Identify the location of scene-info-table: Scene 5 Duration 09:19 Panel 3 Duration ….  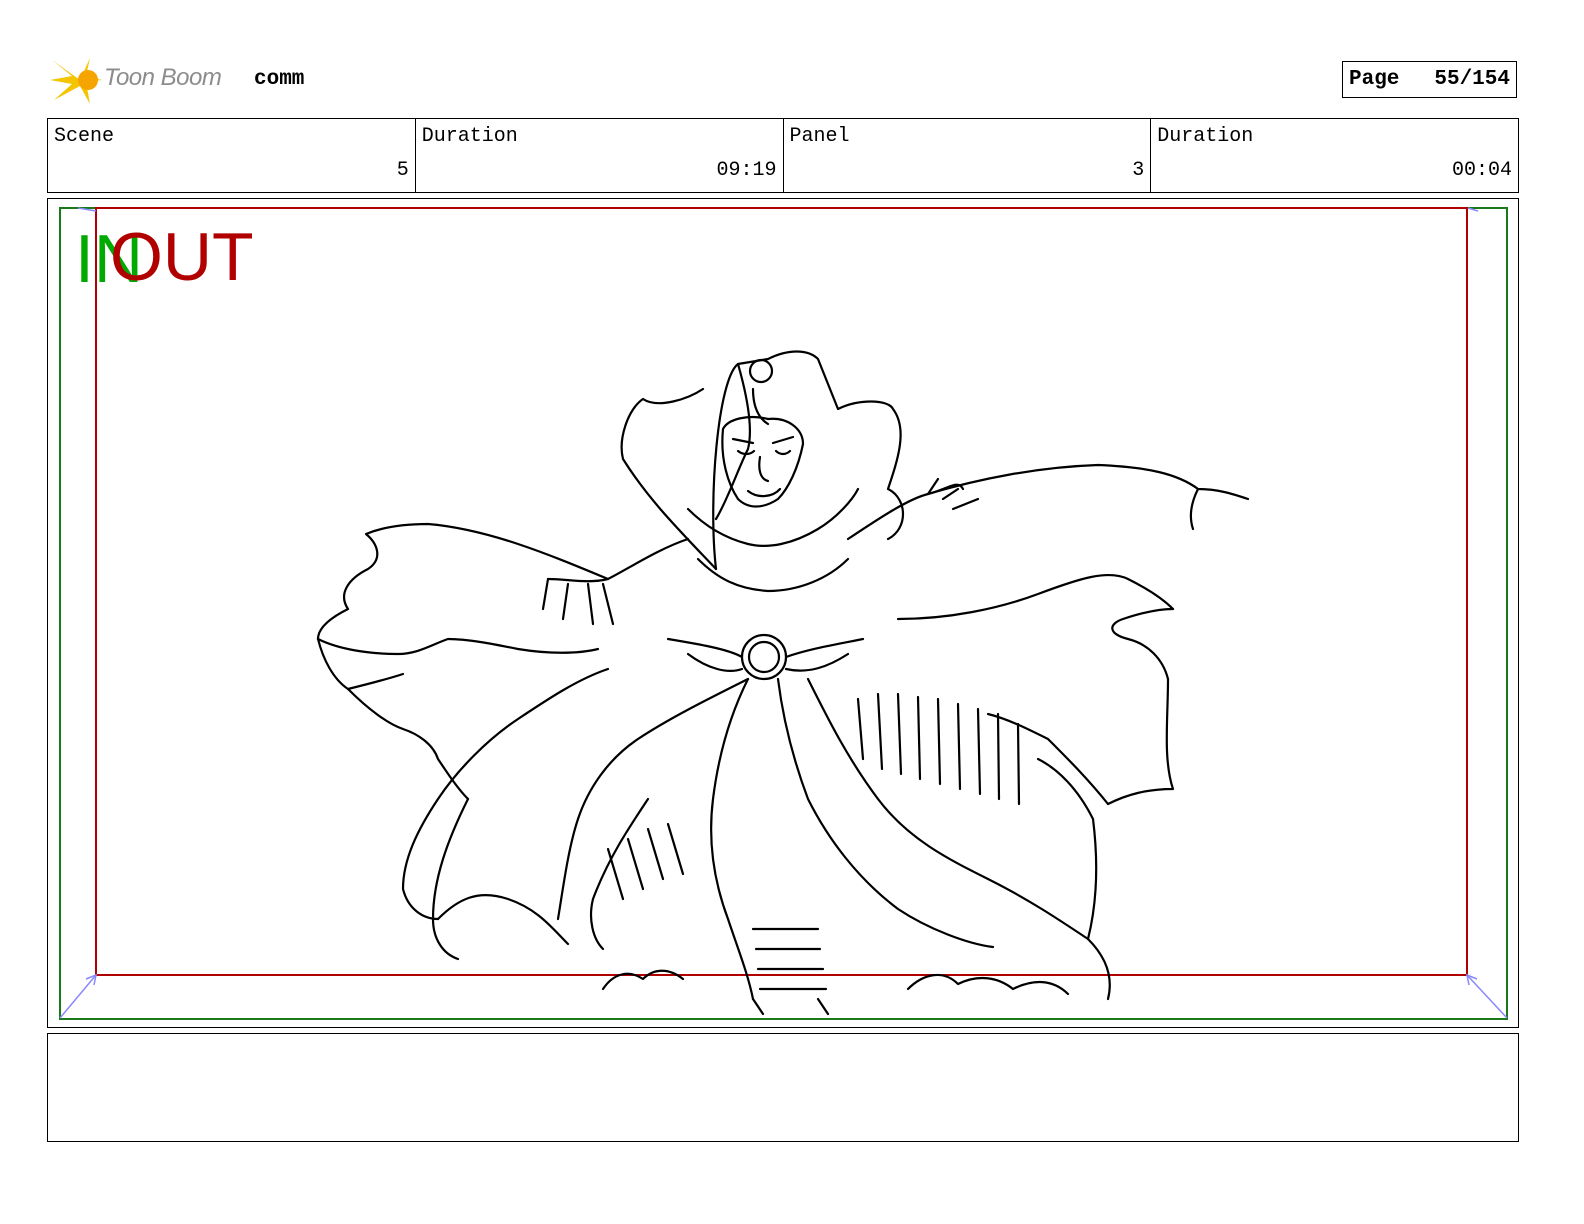
(783, 155).